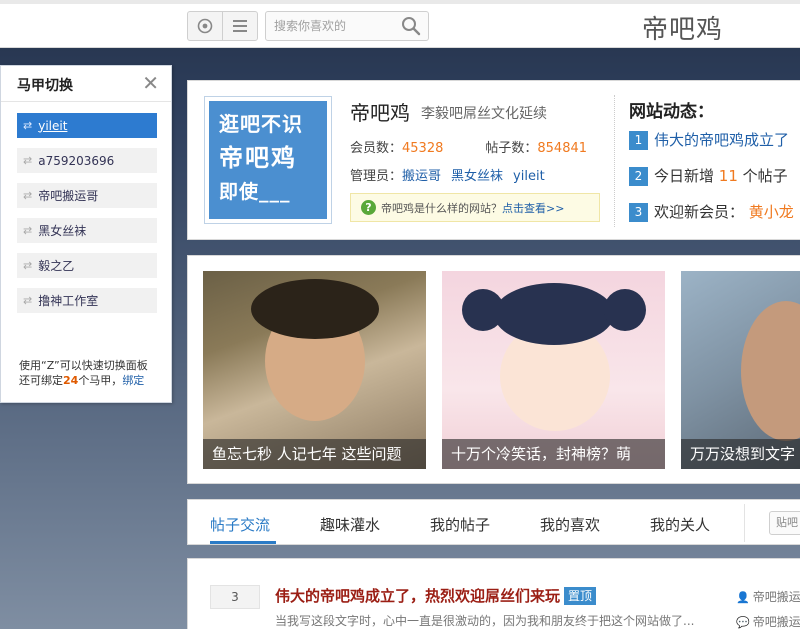  I want to click on account-item-yileit: ⇄ yileit, so click(87, 125).